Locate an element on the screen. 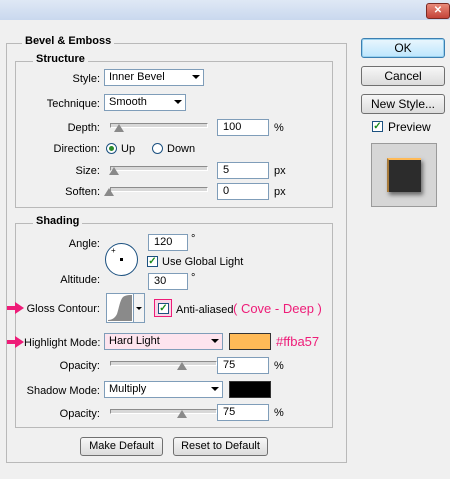  technique-select: Smooth is located at coordinates (145, 102).